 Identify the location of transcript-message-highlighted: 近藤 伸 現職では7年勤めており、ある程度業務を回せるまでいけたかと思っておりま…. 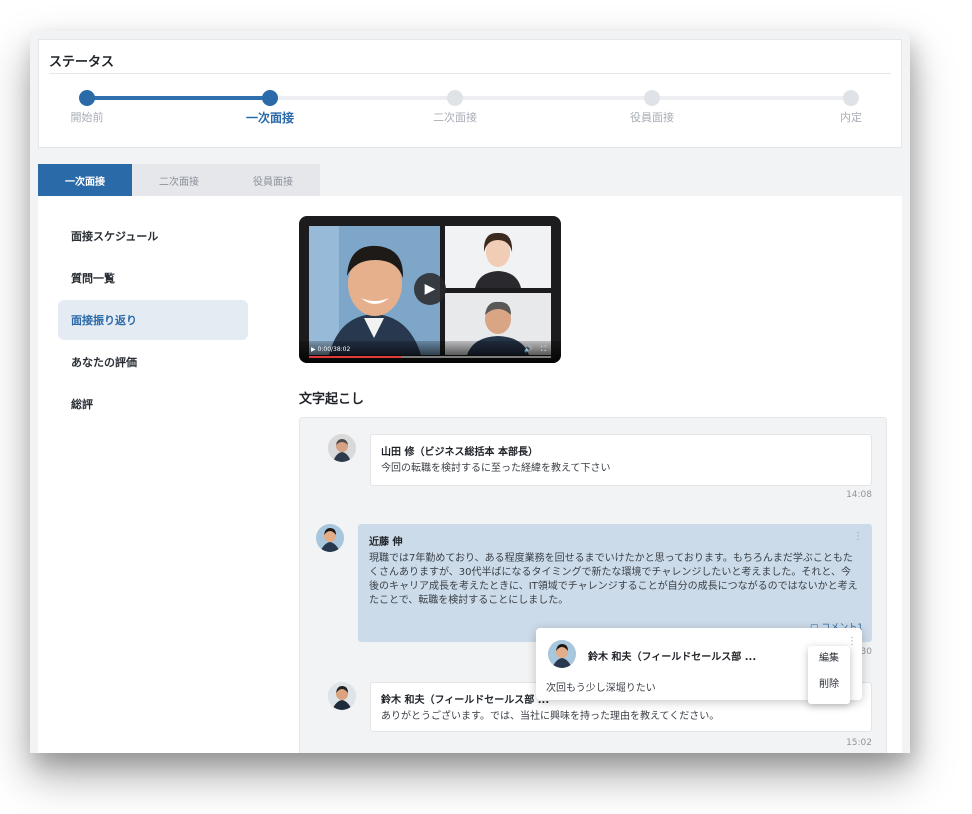
(615, 583).